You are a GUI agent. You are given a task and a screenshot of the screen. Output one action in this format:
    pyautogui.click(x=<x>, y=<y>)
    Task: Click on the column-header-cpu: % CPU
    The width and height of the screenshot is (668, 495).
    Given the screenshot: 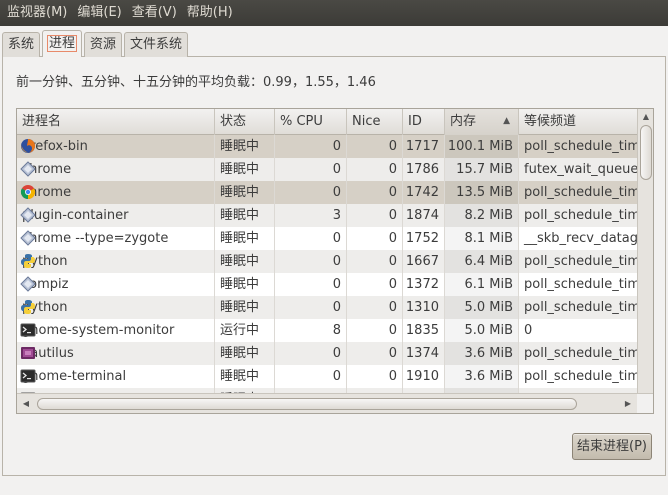 What is the action you would take?
    pyautogui.click(x=311, y=122)
    